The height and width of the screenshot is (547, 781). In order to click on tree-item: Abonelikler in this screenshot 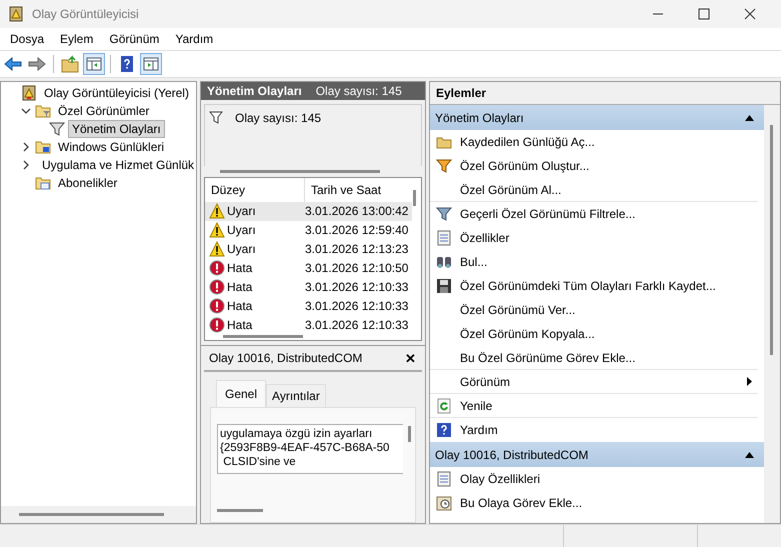, I will do `click(88, 183)`.